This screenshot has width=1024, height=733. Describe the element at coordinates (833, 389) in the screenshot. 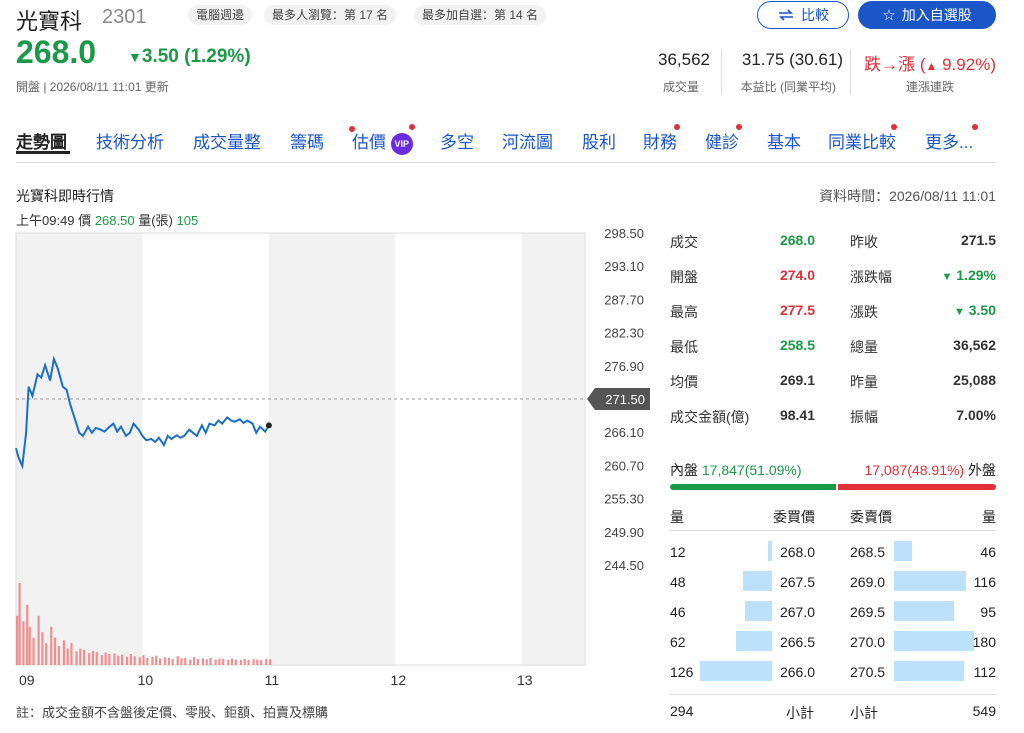

I see `quote-row: 均價 269.1 昨量 25,088` at that location.